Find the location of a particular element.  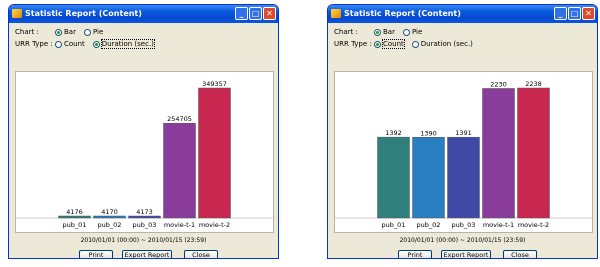

data-label: 254705 is located at coordinates (179, 119).